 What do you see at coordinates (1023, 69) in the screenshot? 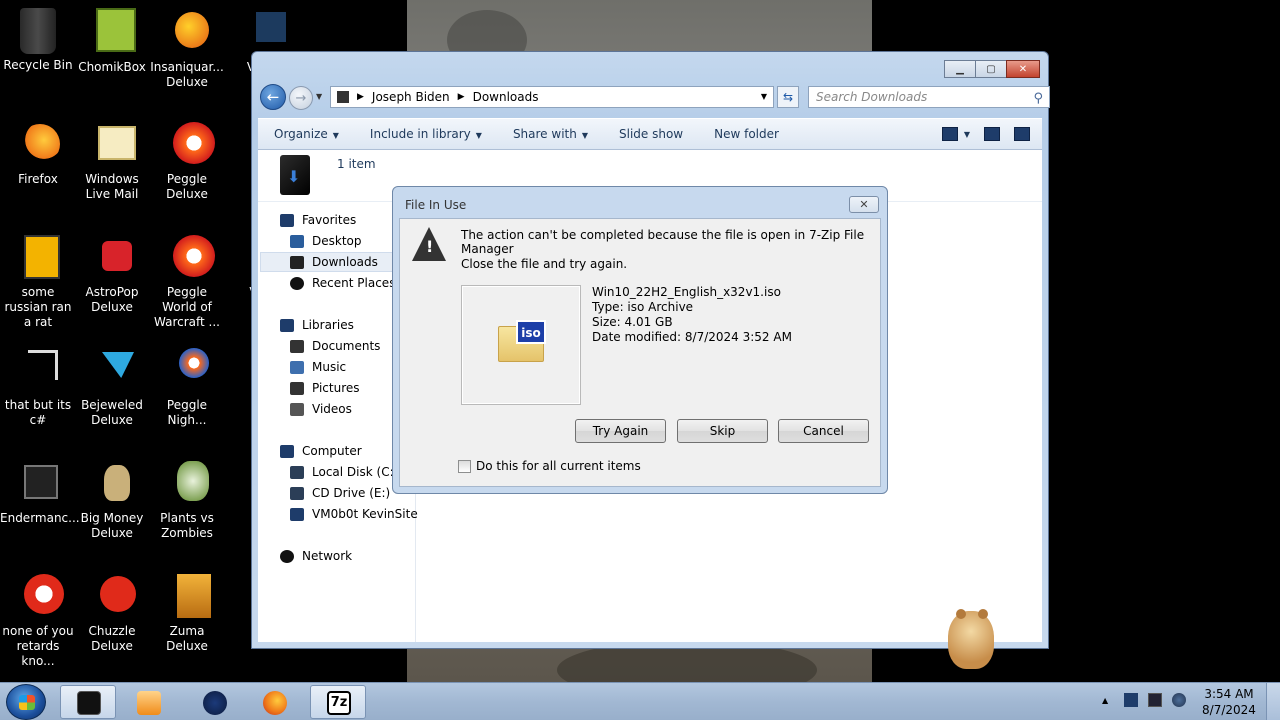
I see `close-button: ✕` at bounding box center [1023, 69].